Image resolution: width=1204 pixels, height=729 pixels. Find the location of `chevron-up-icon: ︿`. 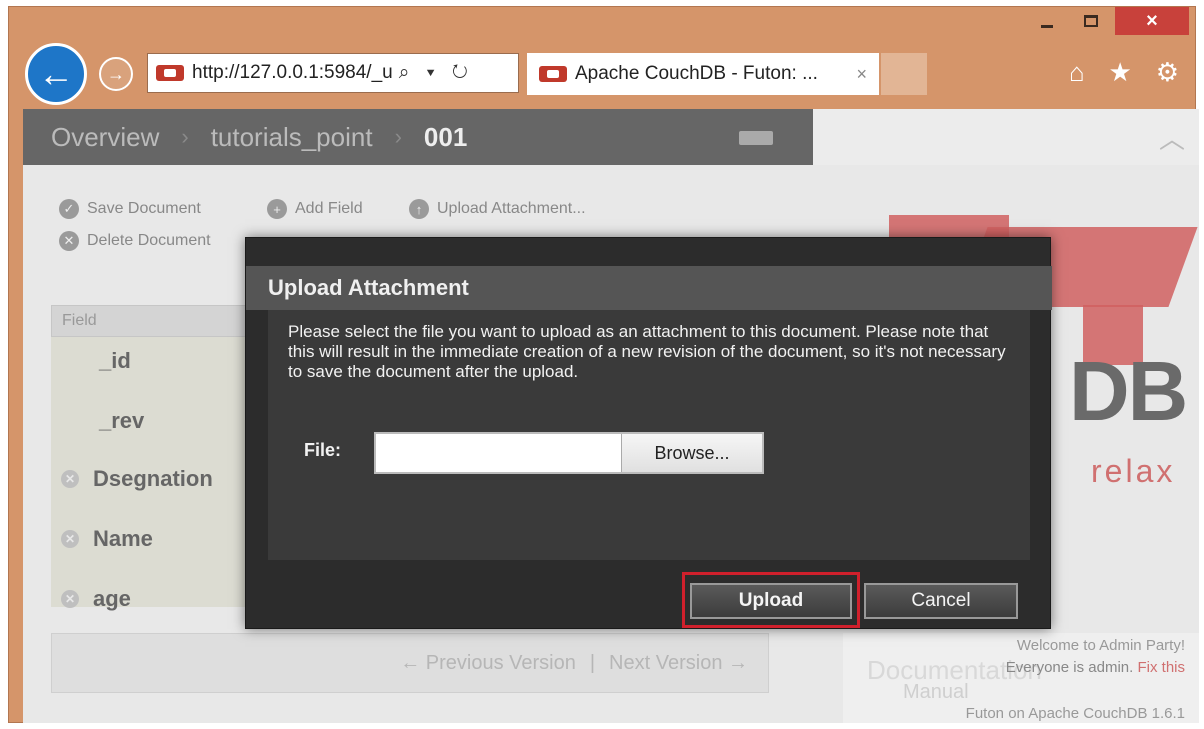

chevron-up-icon: ︿ is located at coordinates (1172, 137).